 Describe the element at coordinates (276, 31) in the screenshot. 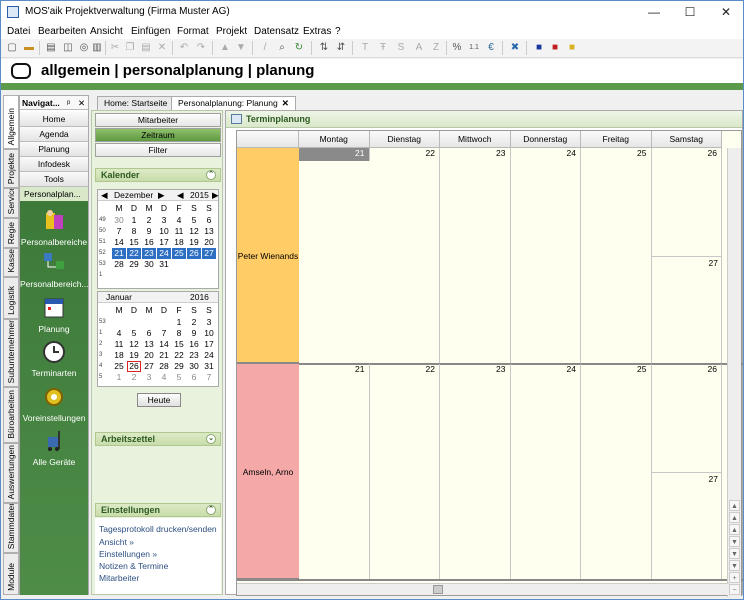

I see `menu-datensatz: Datensatz` at that location.